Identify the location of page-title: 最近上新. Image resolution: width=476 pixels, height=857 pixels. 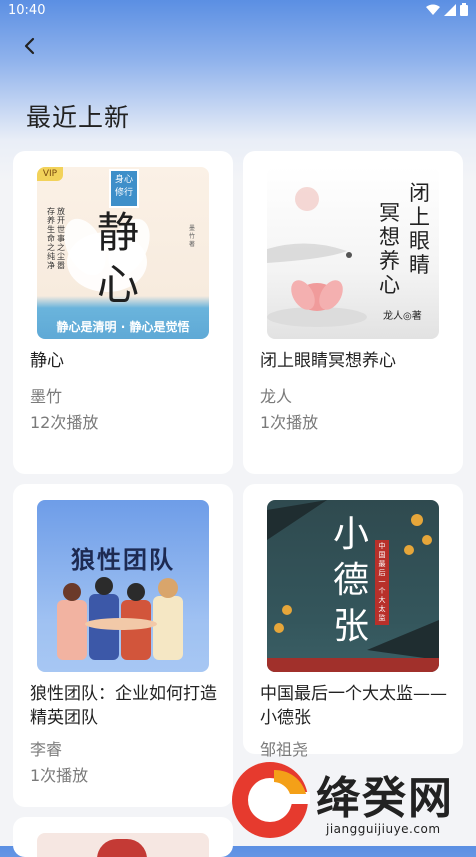
(78, 117).